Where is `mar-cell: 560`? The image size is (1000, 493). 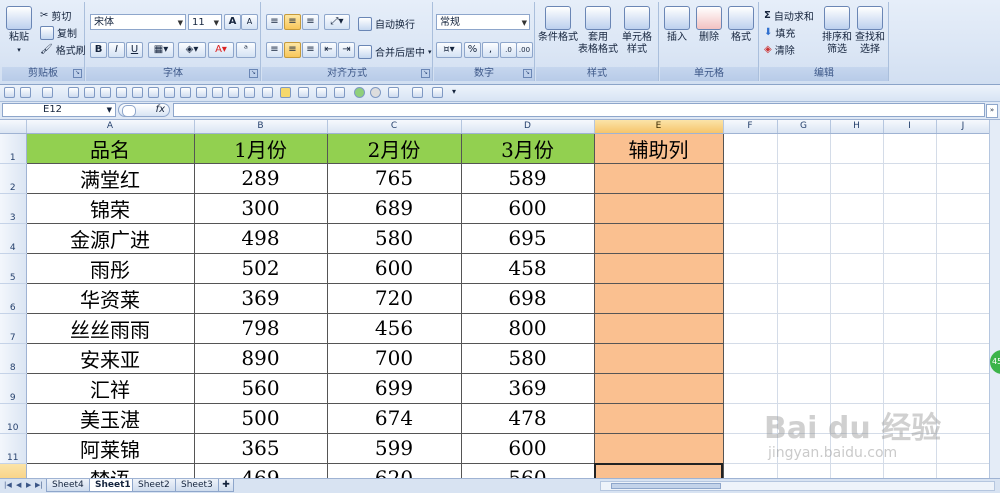 mar-cell: 560 is located at coordinates (527, 470).